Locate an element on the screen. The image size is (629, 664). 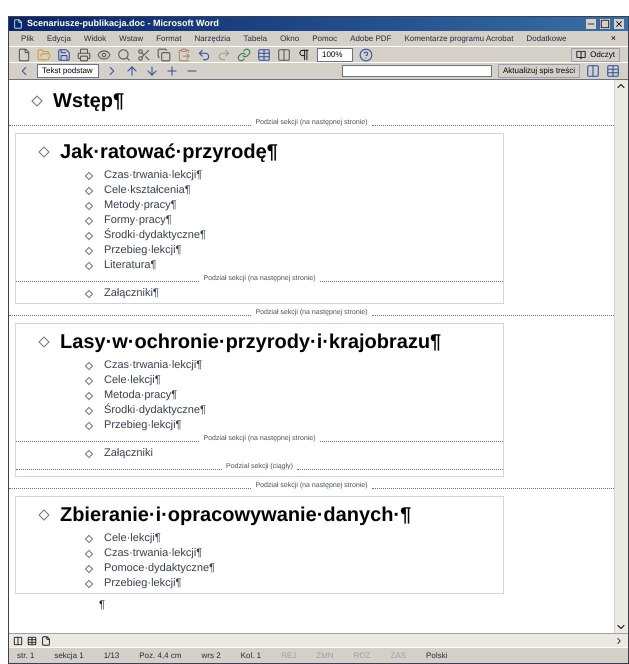
menu-item: Tabela is located at coordinates (256, 38).